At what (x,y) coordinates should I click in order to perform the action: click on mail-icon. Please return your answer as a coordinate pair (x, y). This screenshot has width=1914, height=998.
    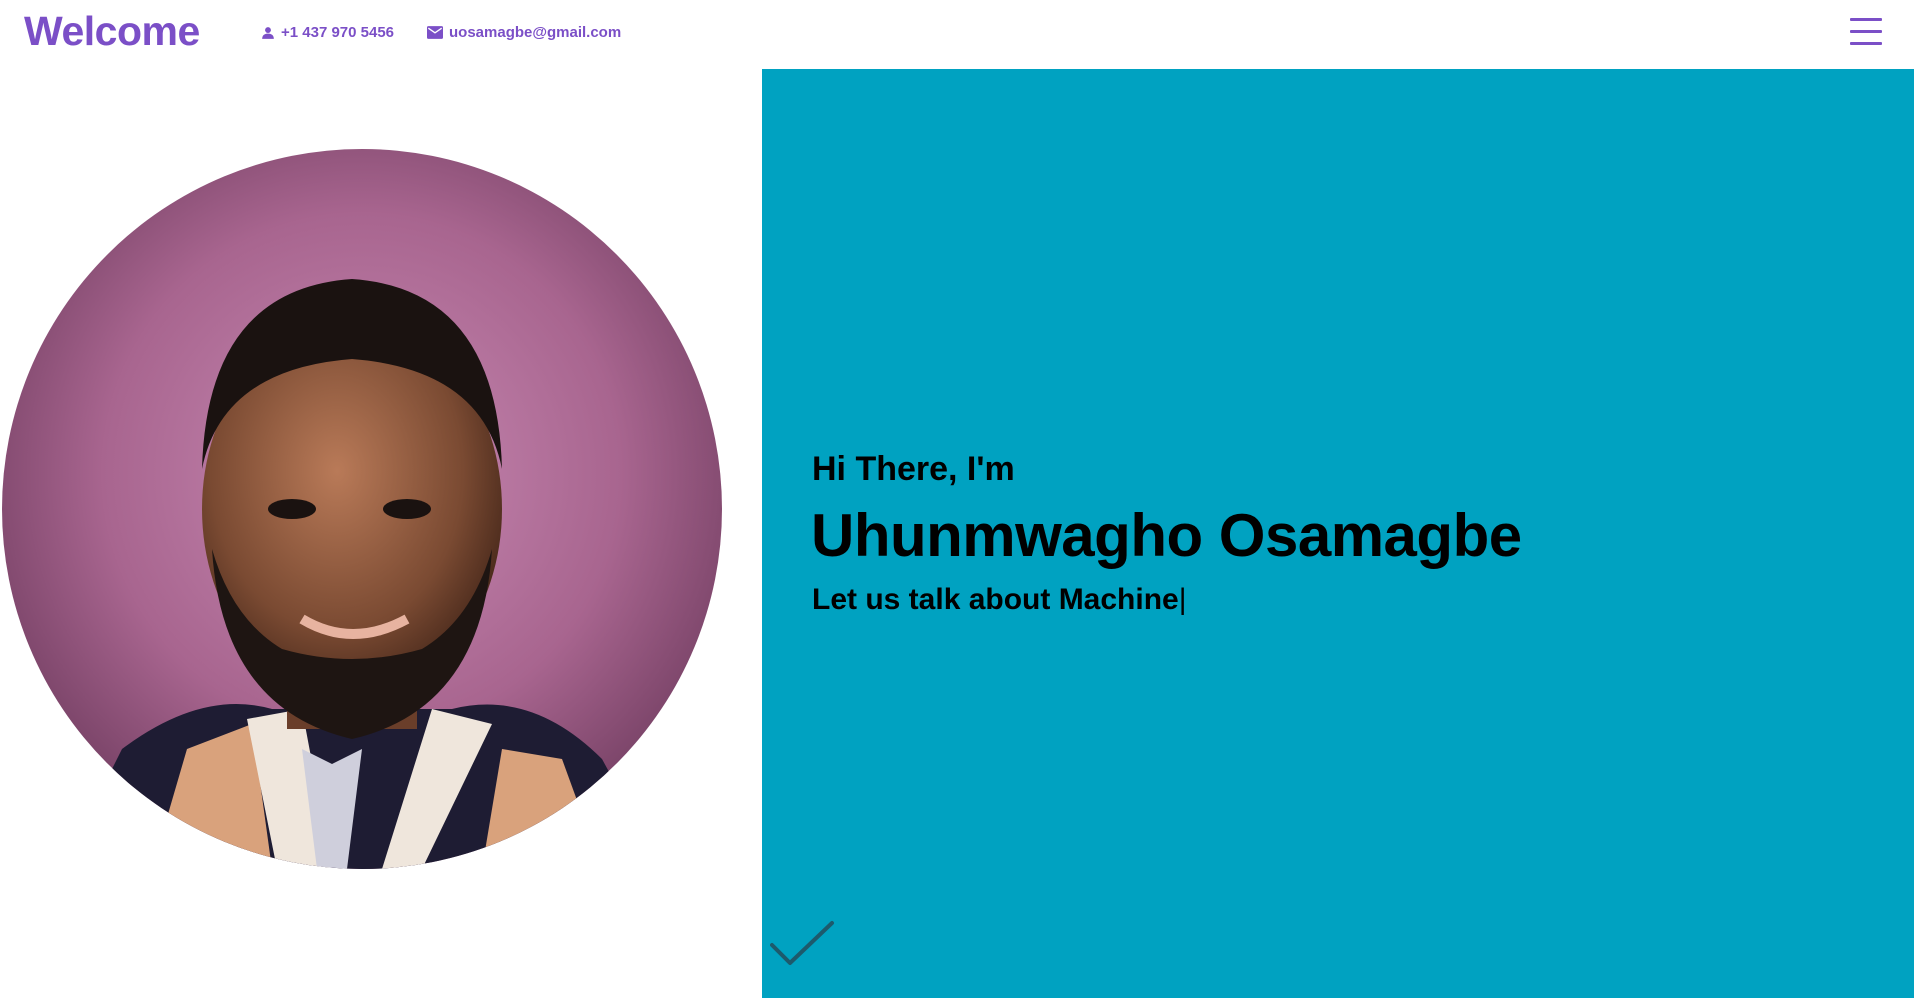
    Looking at the image, I should click on (435, 32).